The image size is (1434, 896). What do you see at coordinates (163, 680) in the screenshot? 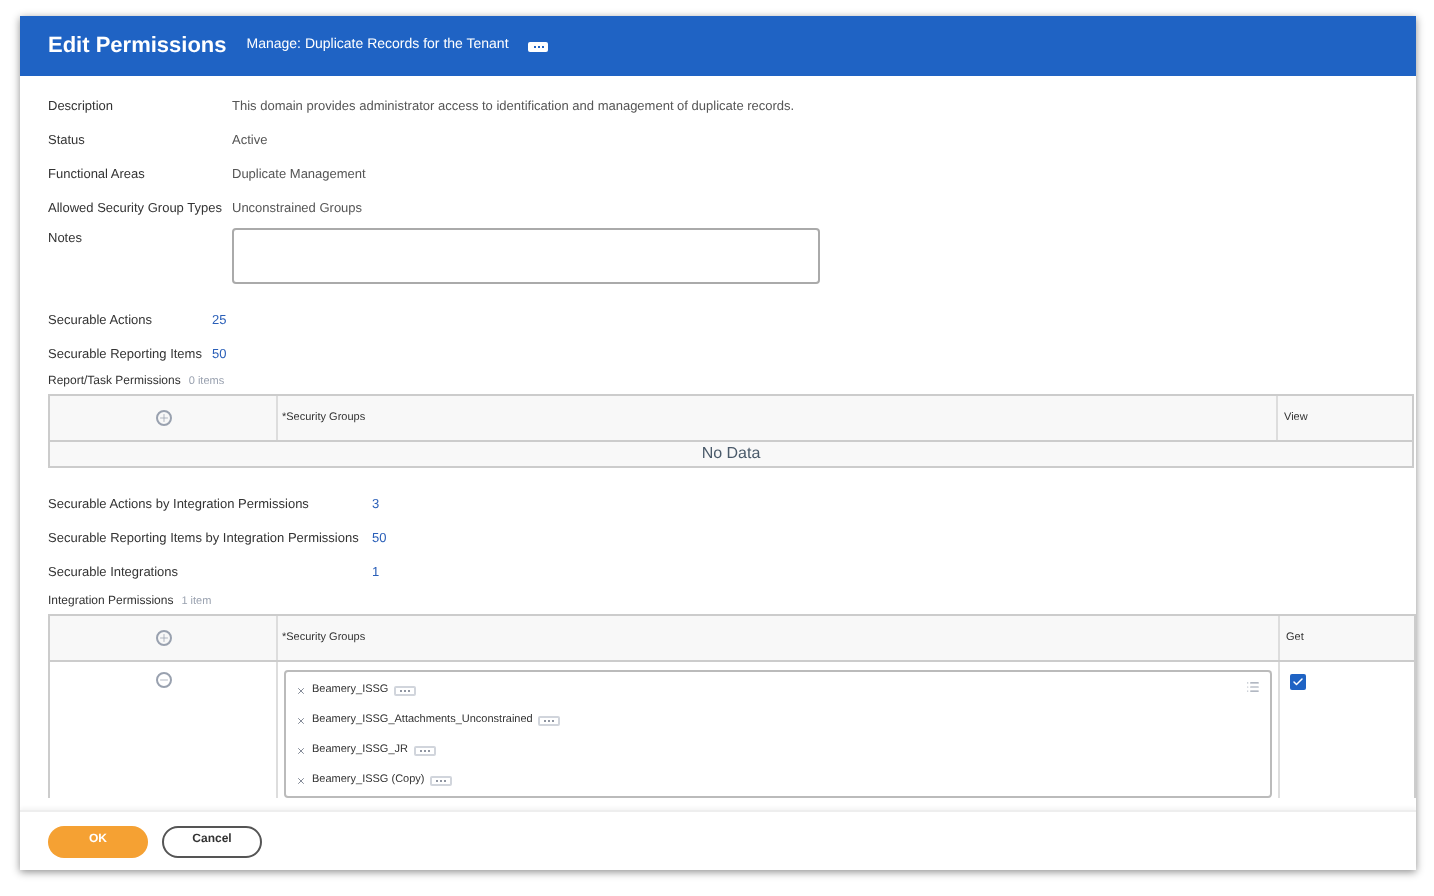
I see `remove-row-icon` at bounding box center [163, 680].